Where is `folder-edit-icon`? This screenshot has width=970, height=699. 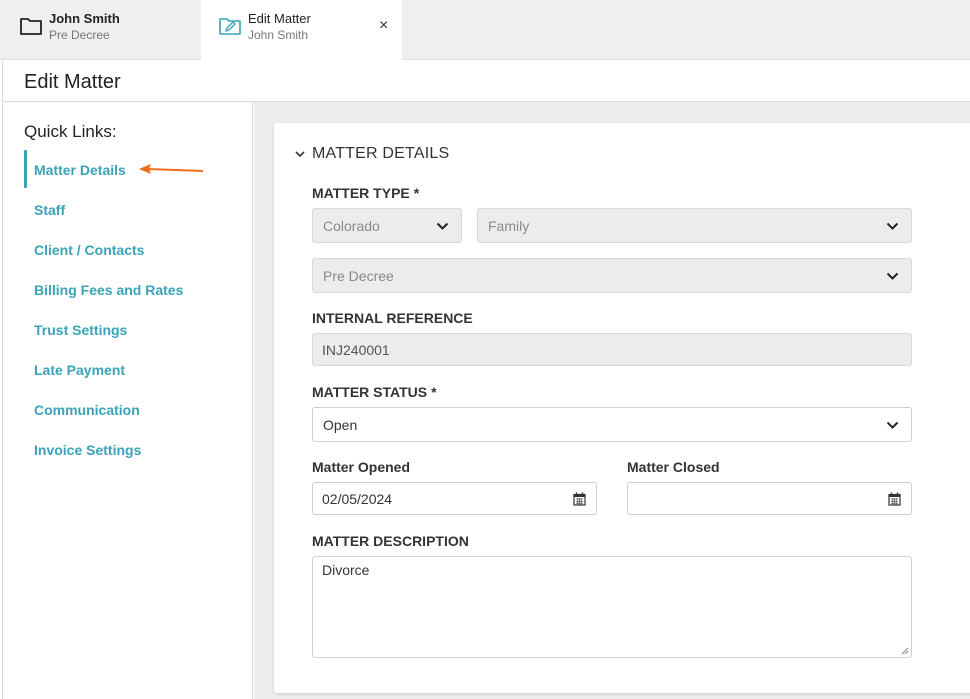 folder-edit-icon is located at coordinates (230, 26).